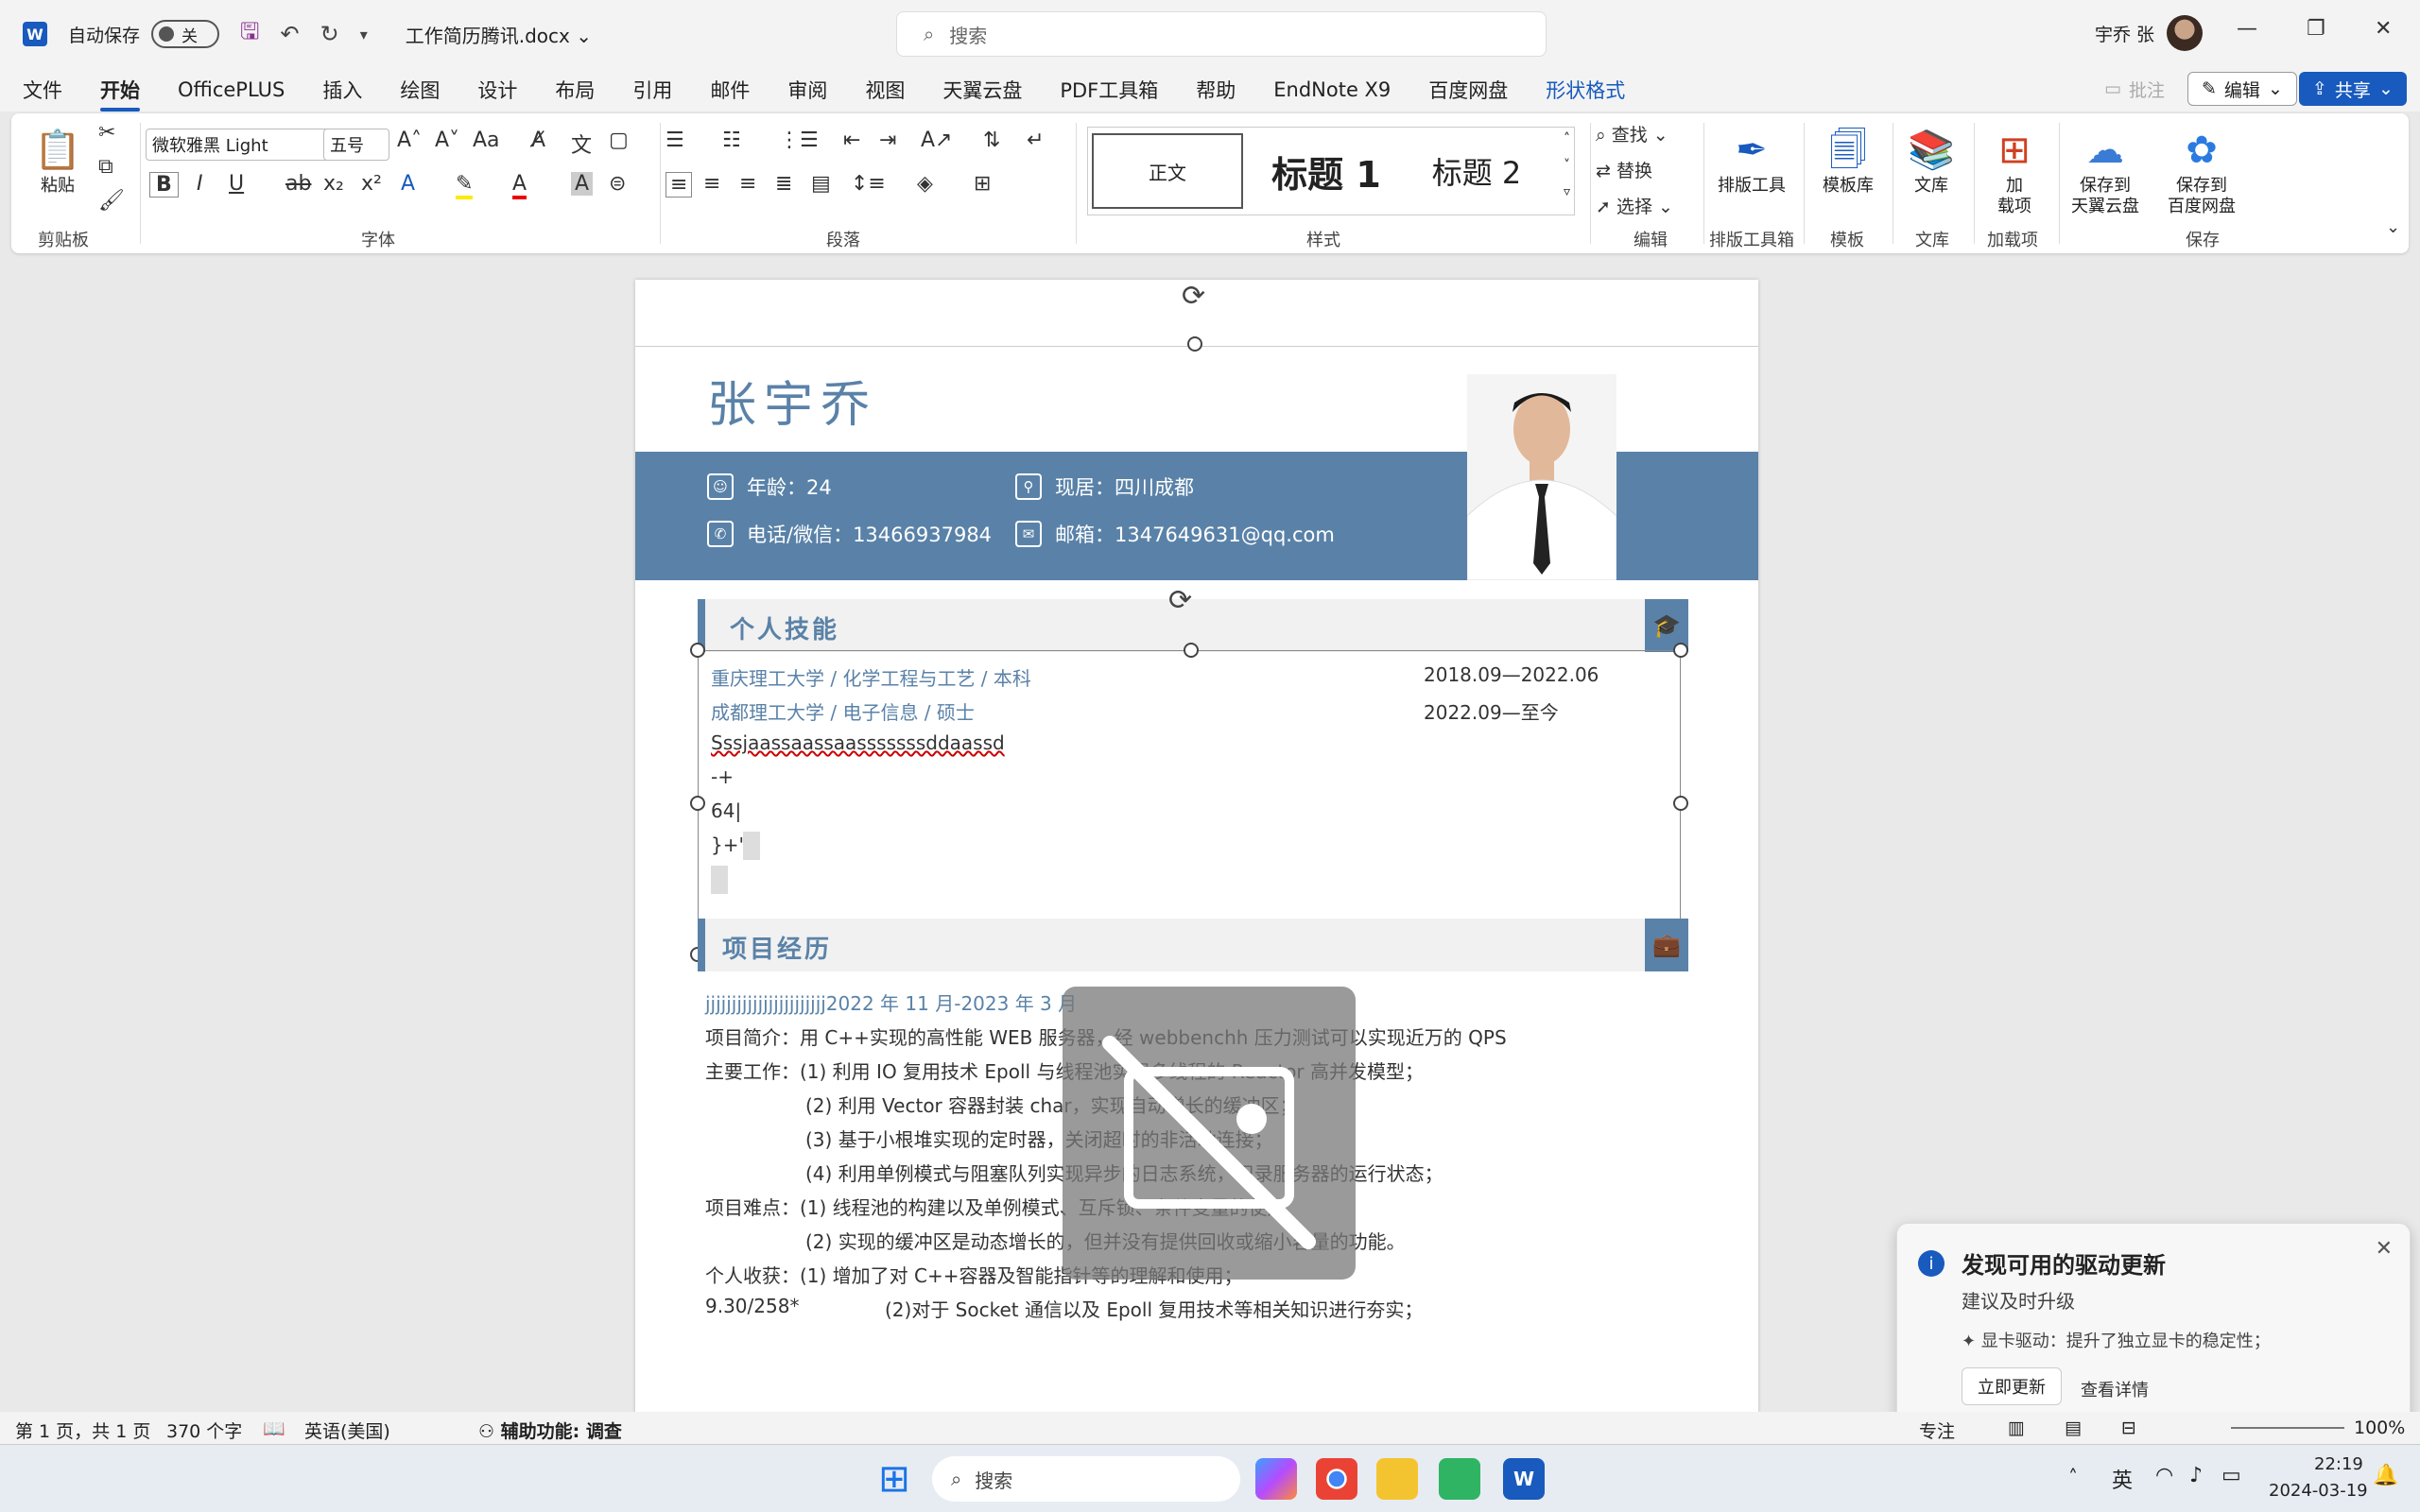 The height and width of the screenshot is (1512, 2420). I want to click on tab-pdf-tools: PDF工具箱, so click(1109, 90).